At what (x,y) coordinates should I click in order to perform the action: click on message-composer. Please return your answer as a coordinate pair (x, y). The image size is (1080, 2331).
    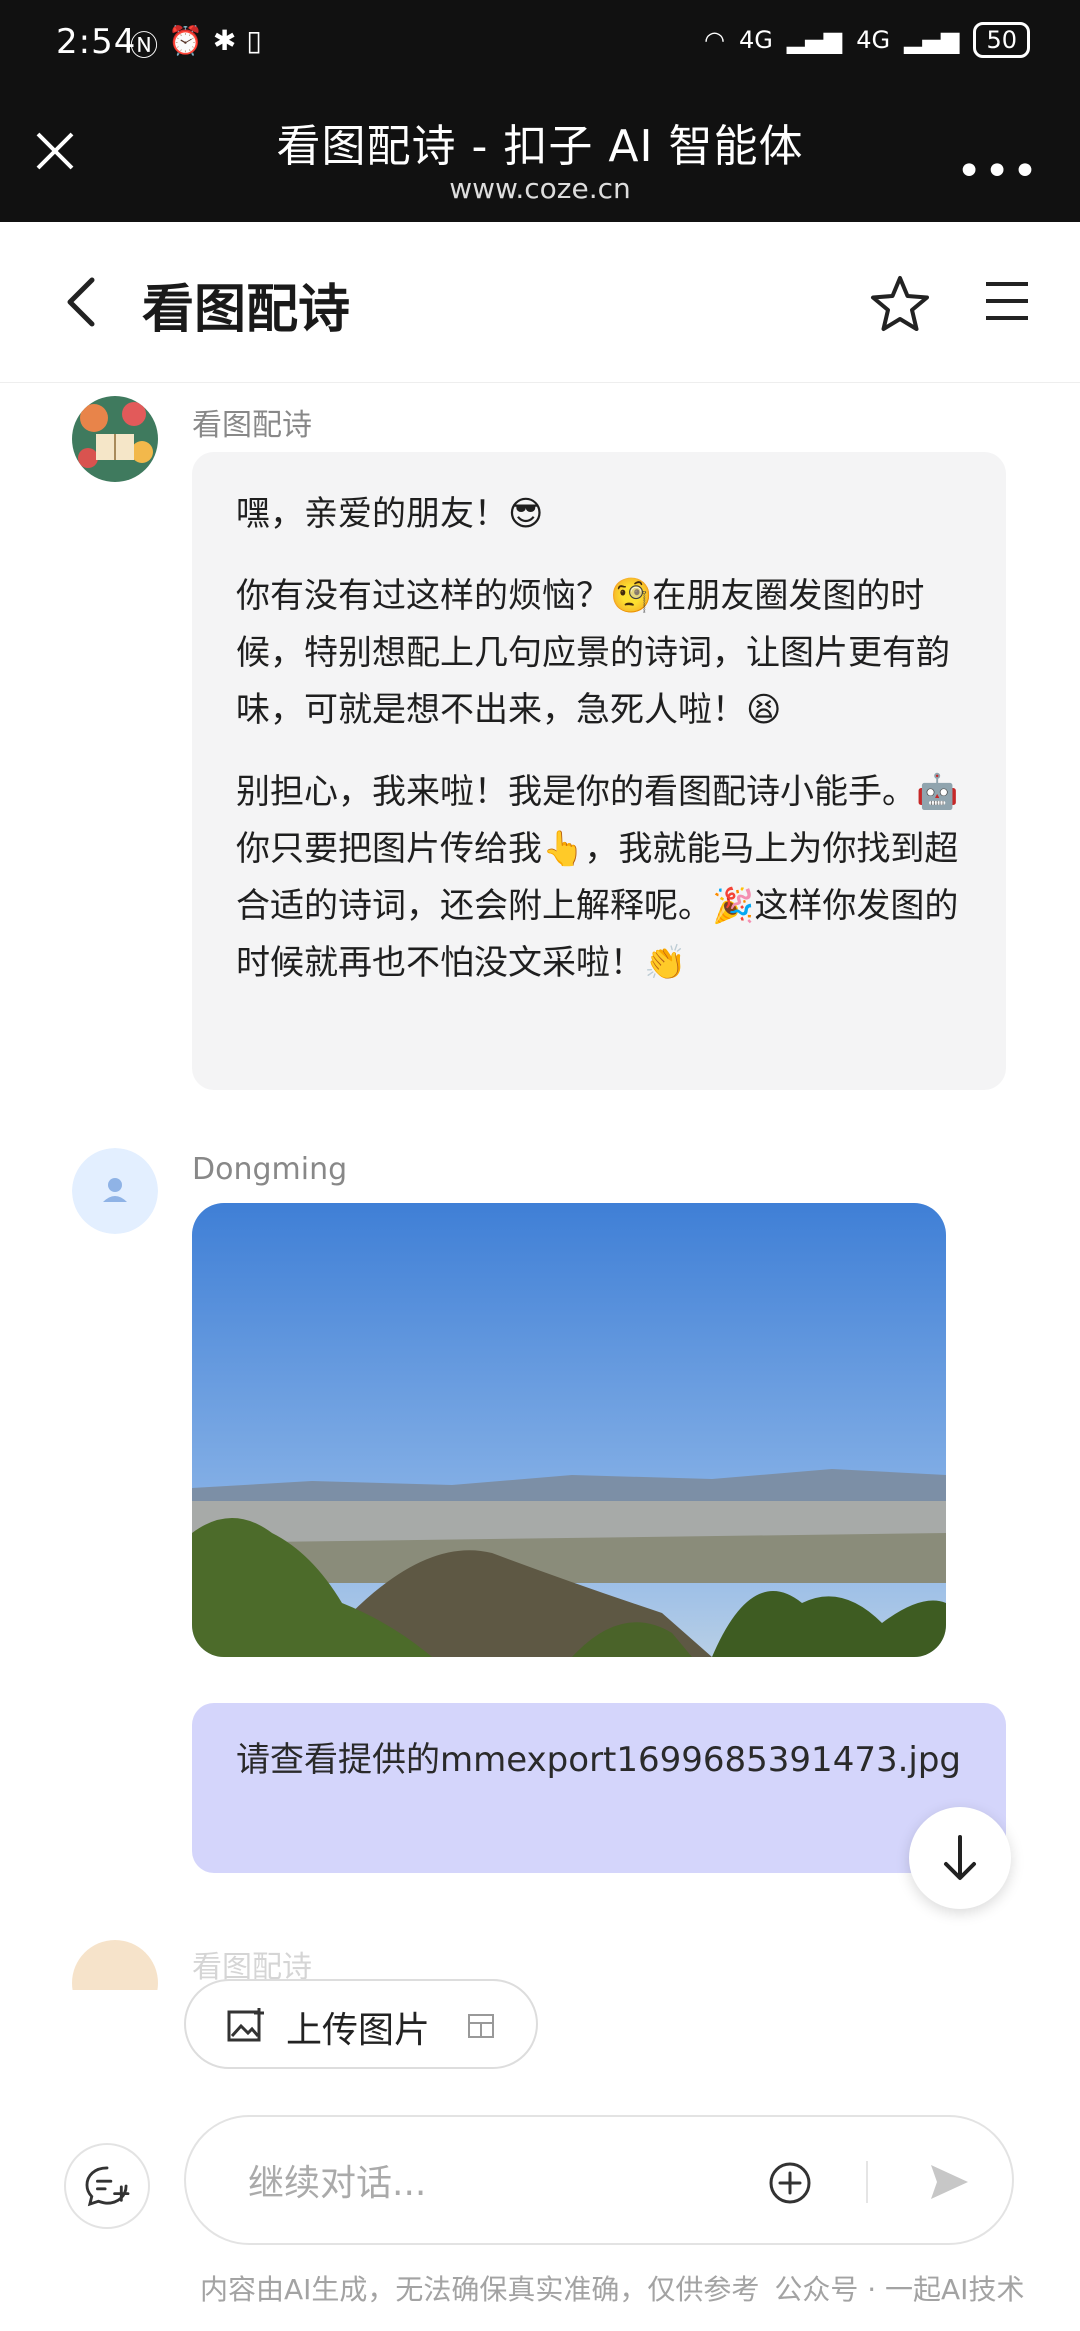
    Looking at the image, I should click on (599, 2180).